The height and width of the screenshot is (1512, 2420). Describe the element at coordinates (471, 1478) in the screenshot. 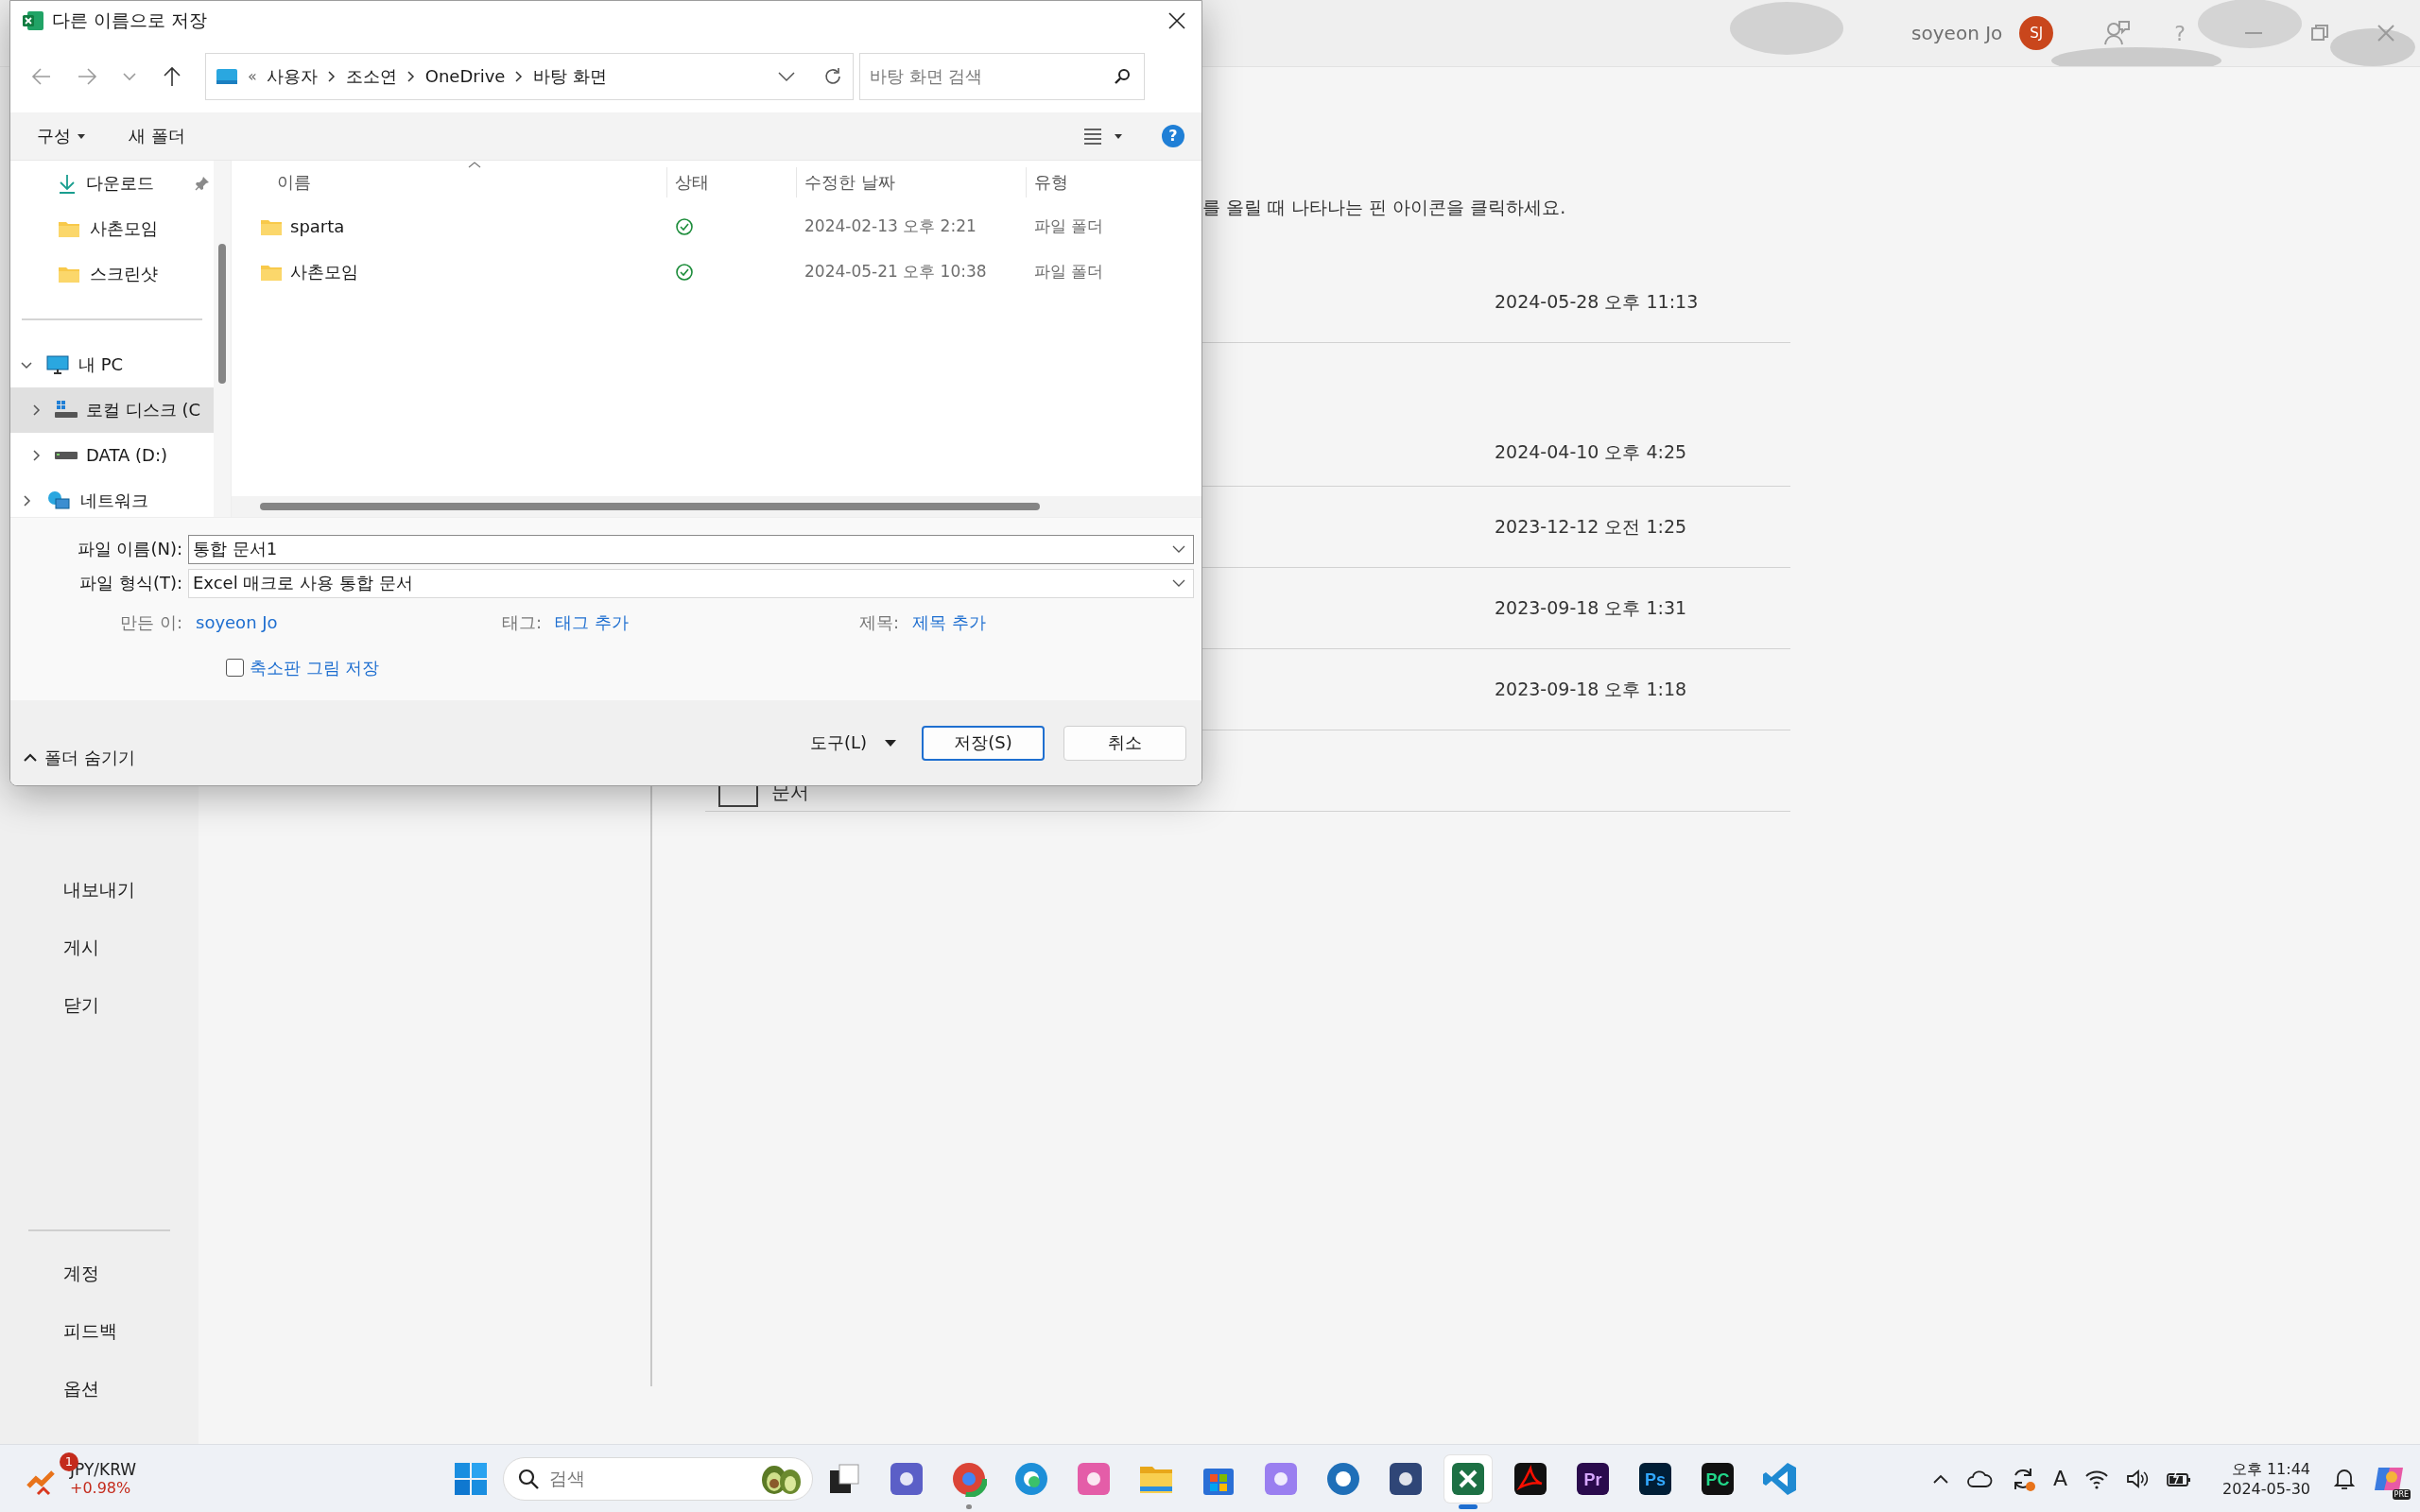

I see `start-icon` at that location.